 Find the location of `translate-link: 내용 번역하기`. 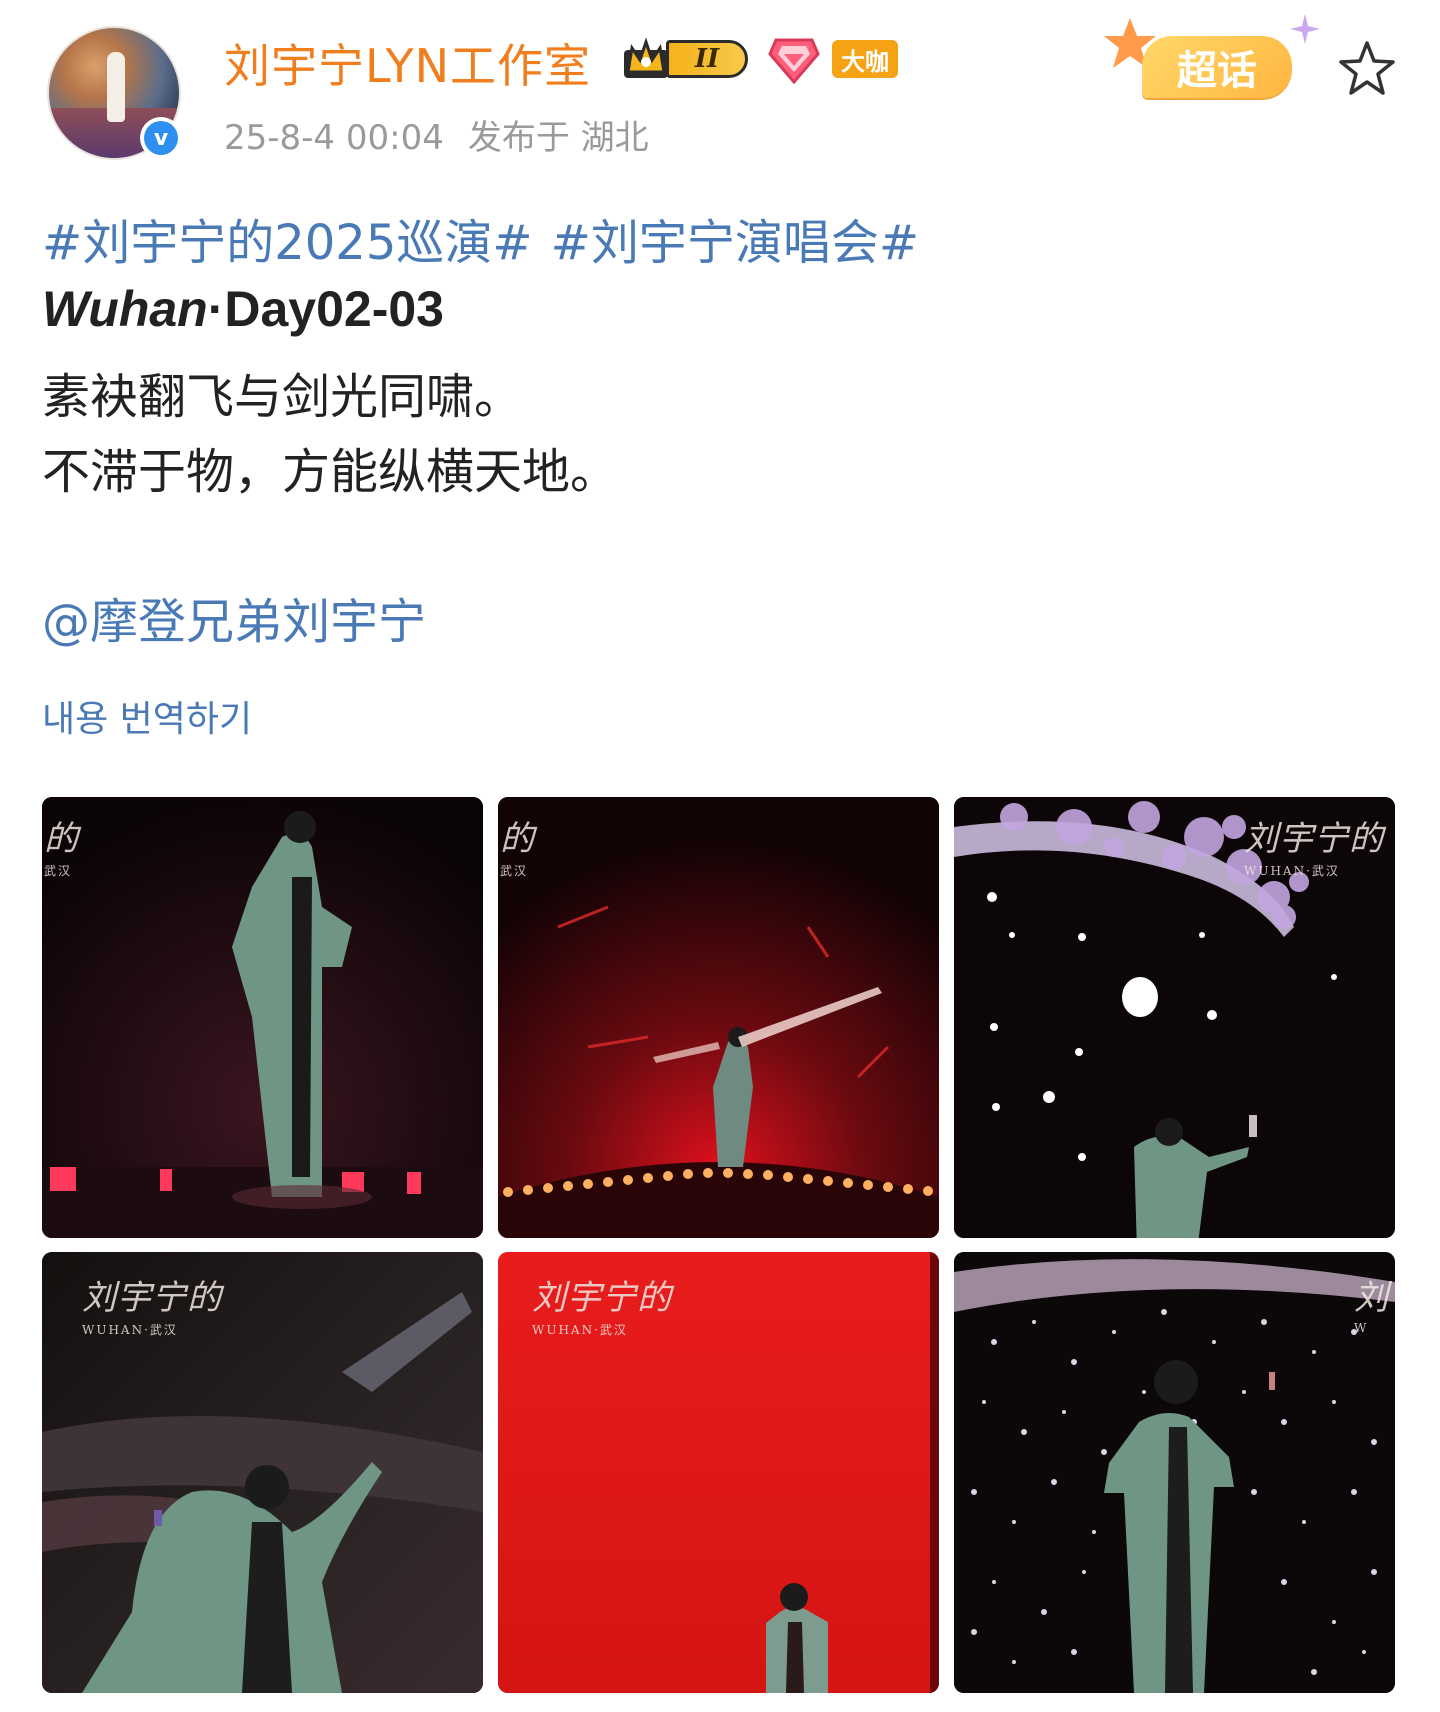

translate-link: 내용 번역하기 is located at coordinates (147, 716).